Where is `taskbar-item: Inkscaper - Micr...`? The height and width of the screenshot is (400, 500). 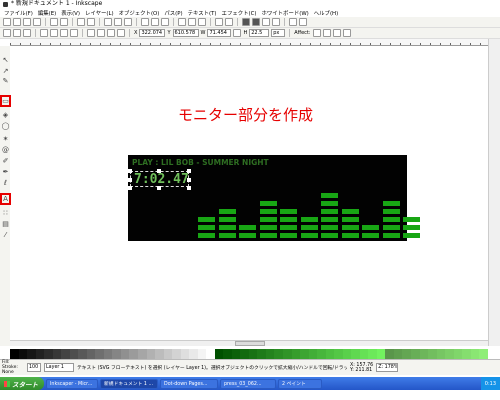 taskbar-item: Inkscaper - Micr... is located at coordinates (72, 383).